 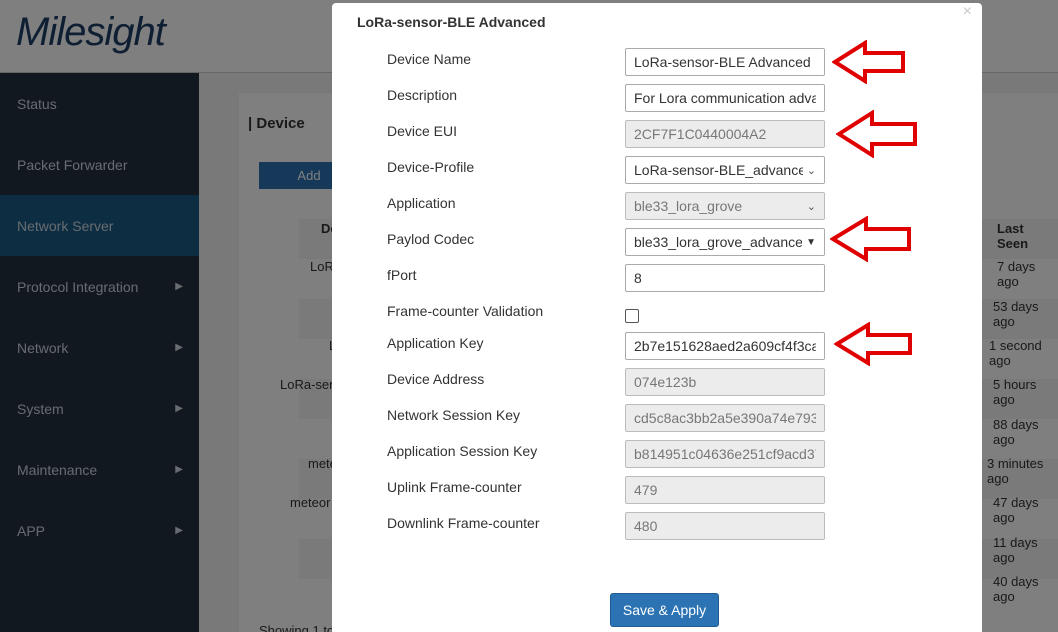 I want to click on fport-label: fPort, so click(x=402, y=275).